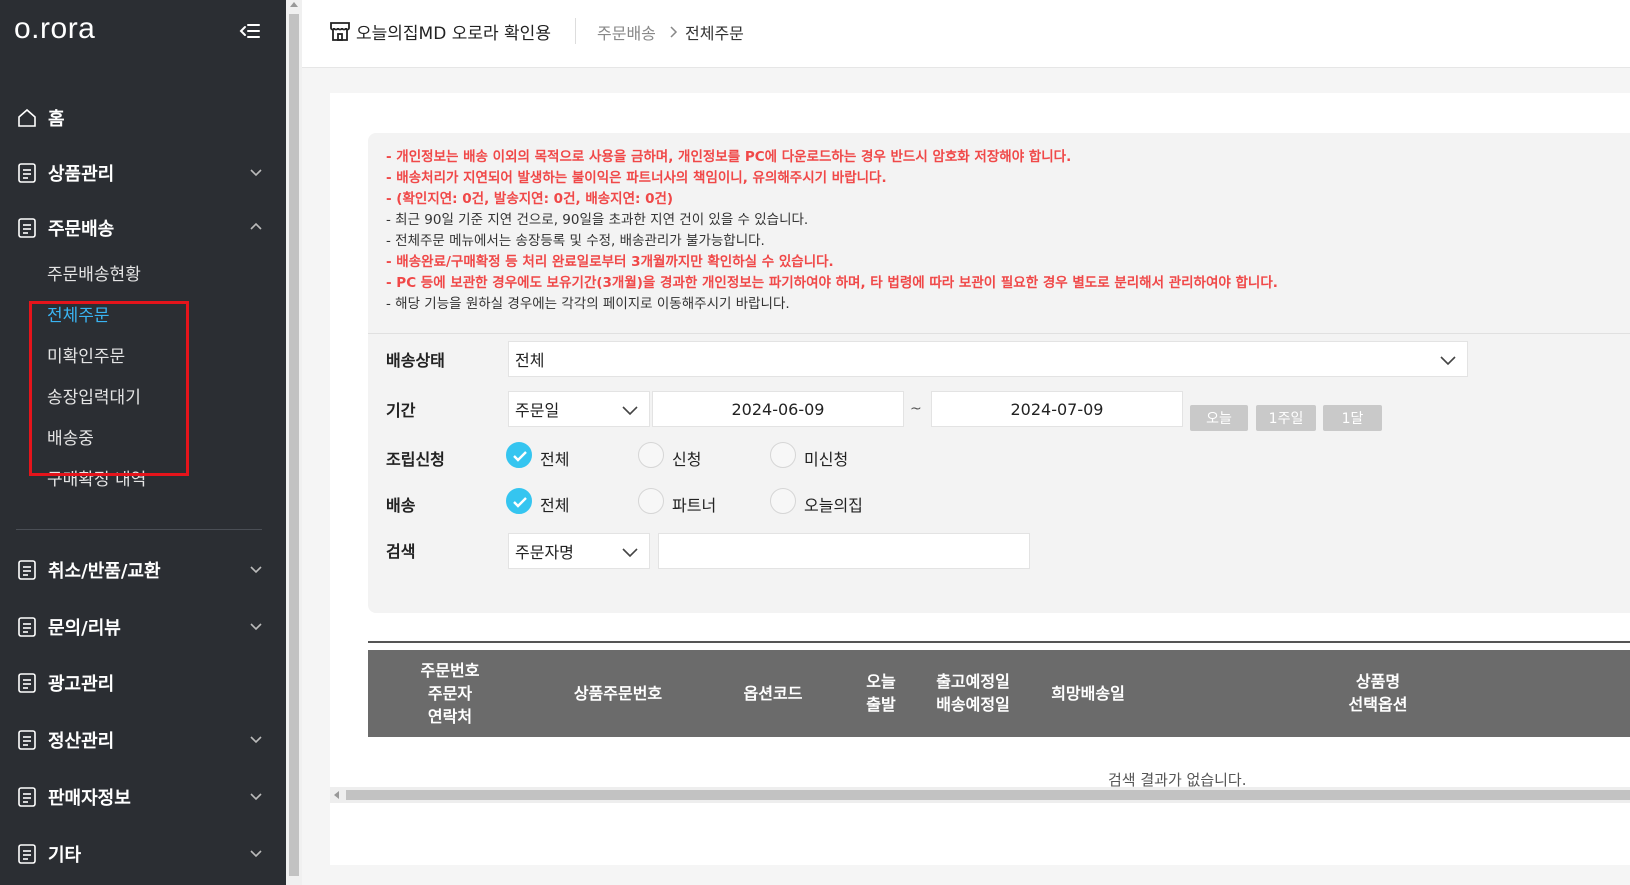  What do you see at coordinates (294, 4) in the screenshot?
I see `scroll-up-icon` at bounding box center [294, 4].